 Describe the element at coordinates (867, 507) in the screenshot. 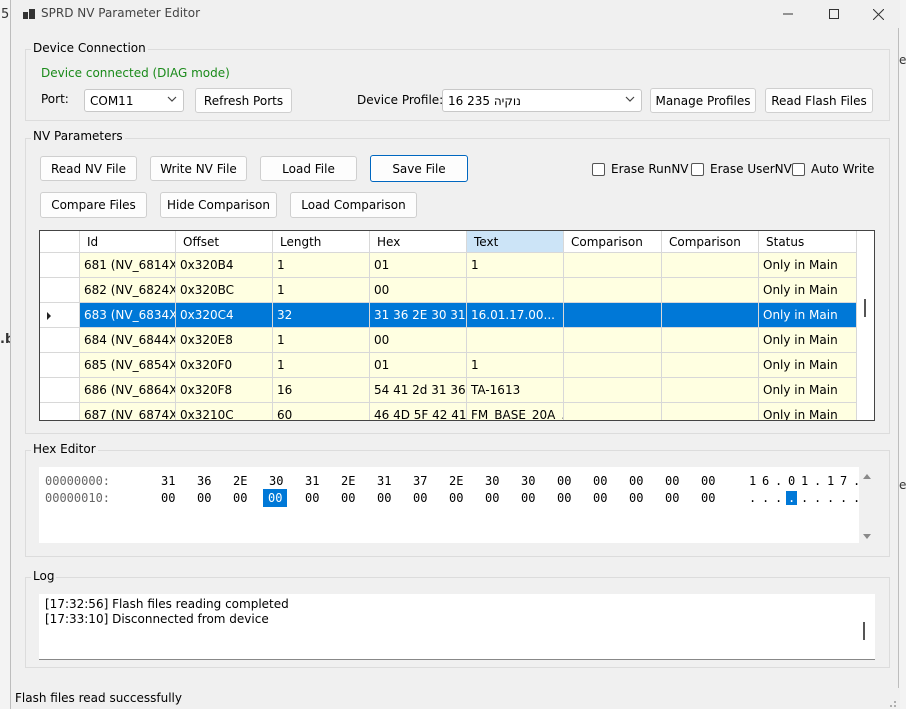

I see `hex-scrollbar` at that location.